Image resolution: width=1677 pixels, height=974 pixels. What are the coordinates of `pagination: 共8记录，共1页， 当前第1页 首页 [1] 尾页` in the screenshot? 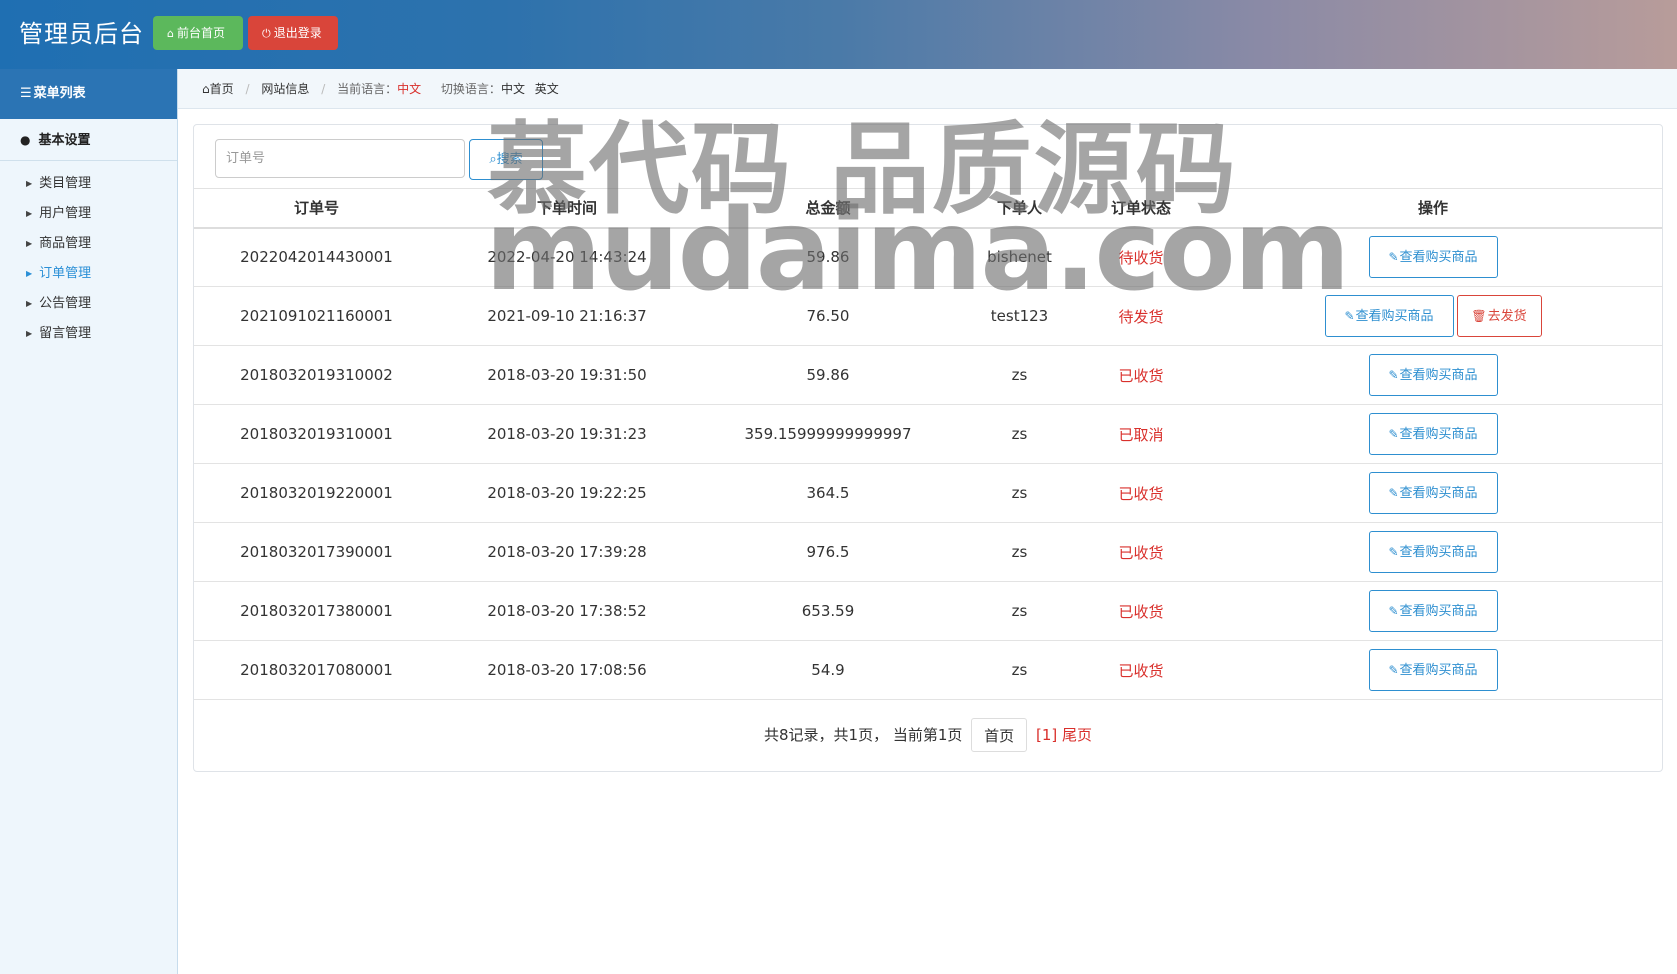 It's located at (928, 735).